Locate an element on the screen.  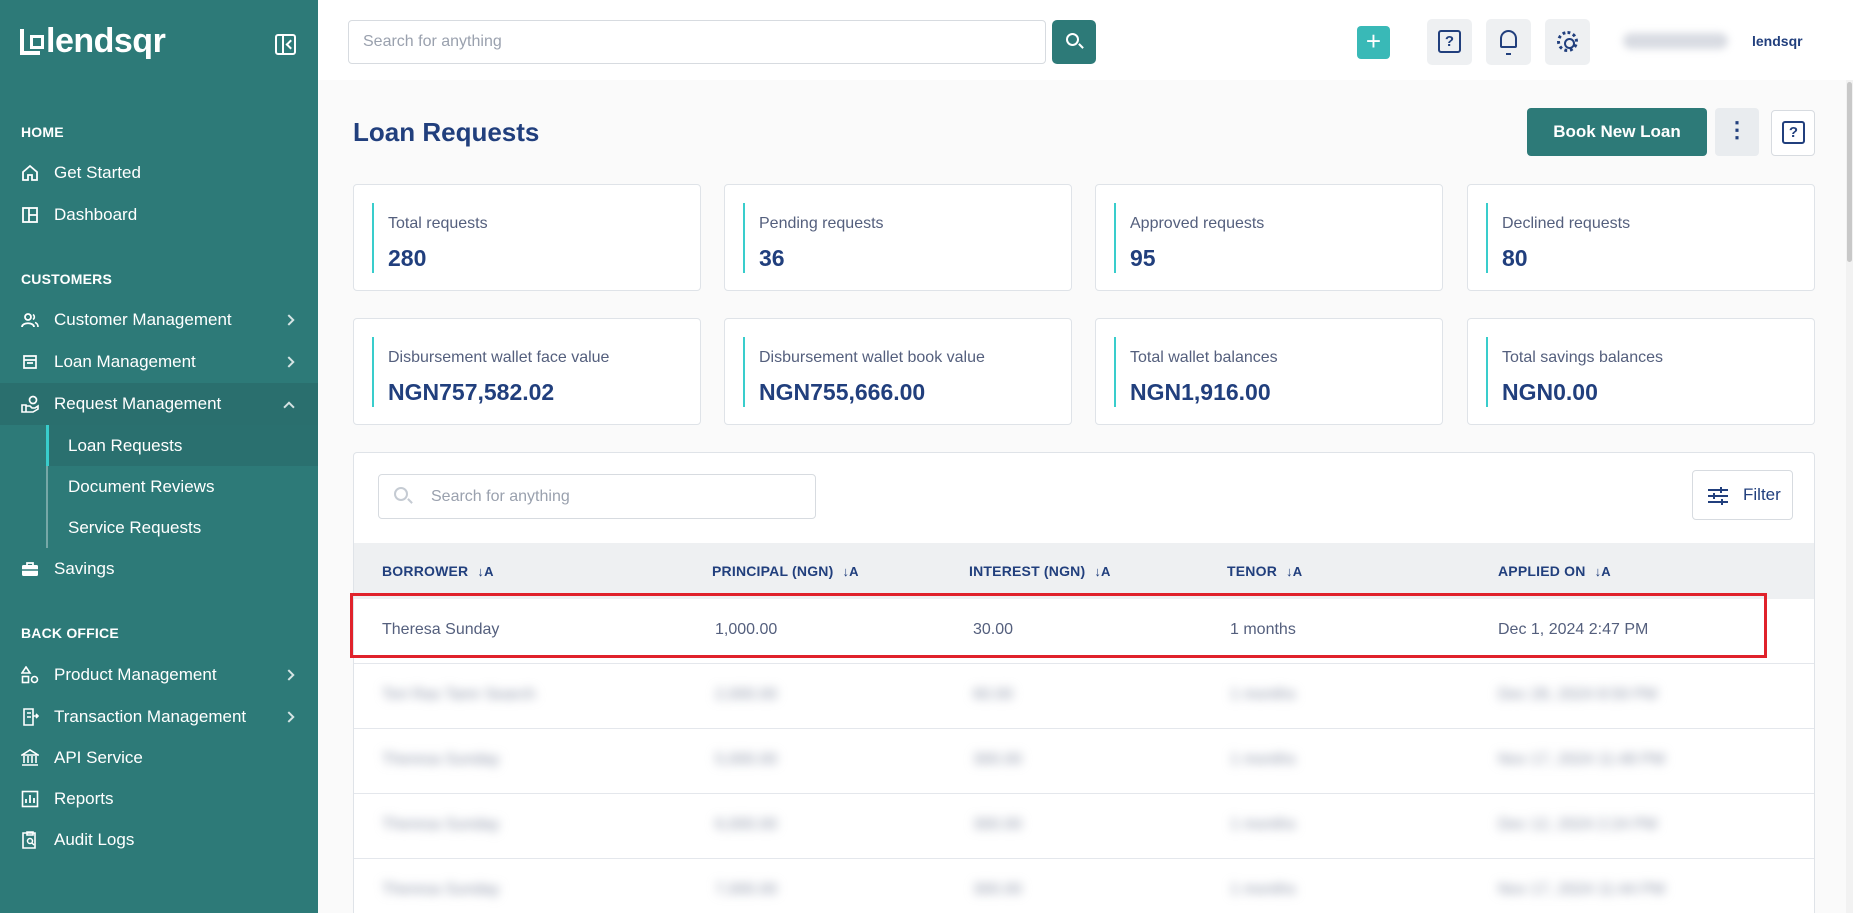
add-button: + is located at coordinates (1373, 42).